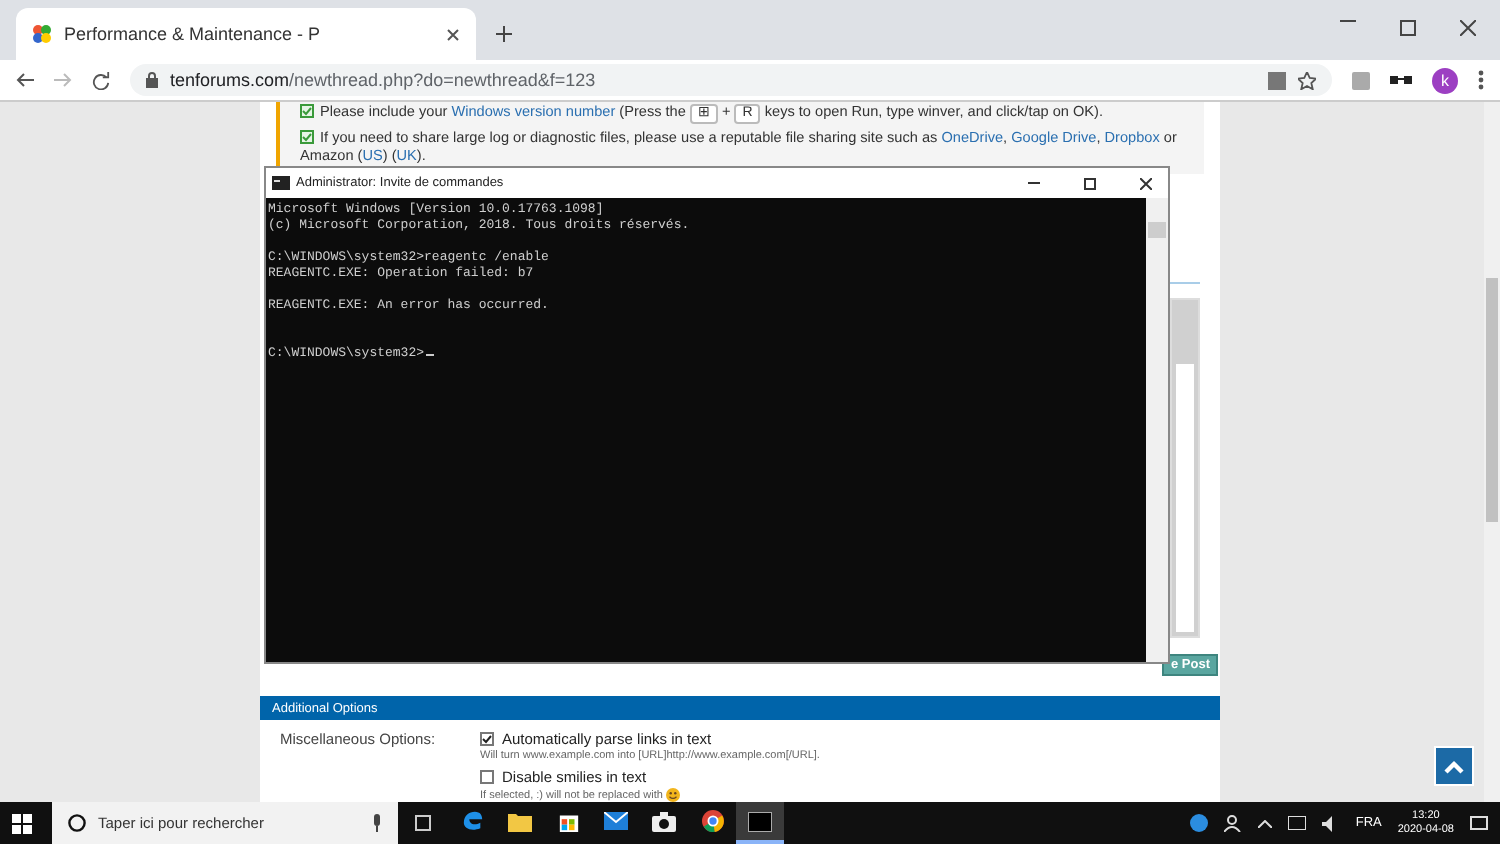 This screenshot has width=1500, height=844. Describe the element at coordinates (1348, 22) in the screenshot. I see `minimize-icon` at that location.